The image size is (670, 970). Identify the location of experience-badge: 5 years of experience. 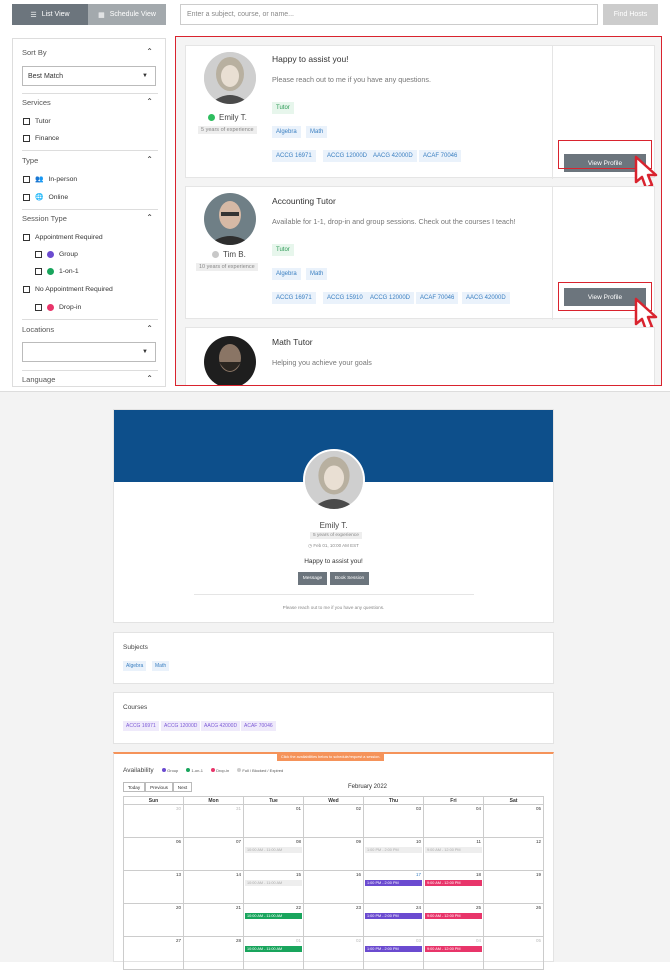
(336, 535).